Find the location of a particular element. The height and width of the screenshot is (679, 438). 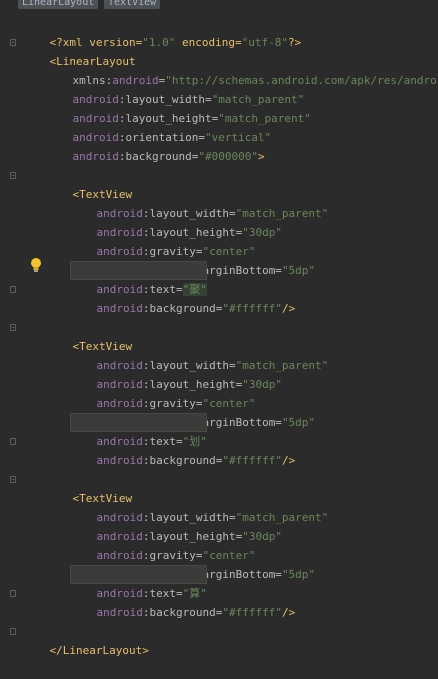

token-attr: encoding= is located at coordinates (208, 42).